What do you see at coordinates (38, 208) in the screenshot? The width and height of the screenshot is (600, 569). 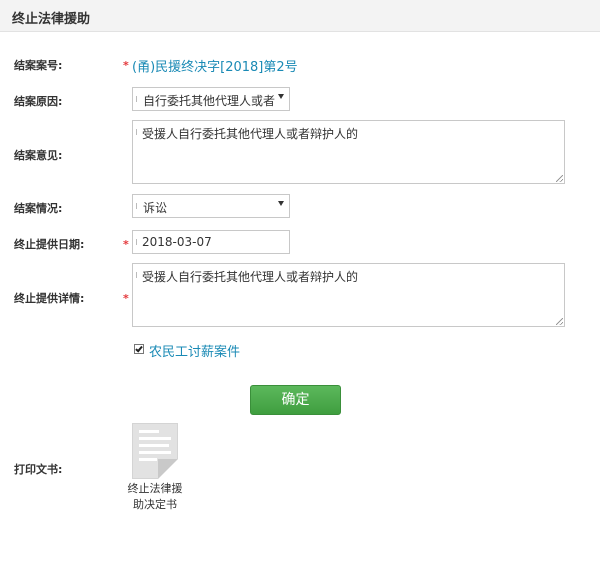 I see `situation-label: 结案情况:` at bounding box center [38, 208].